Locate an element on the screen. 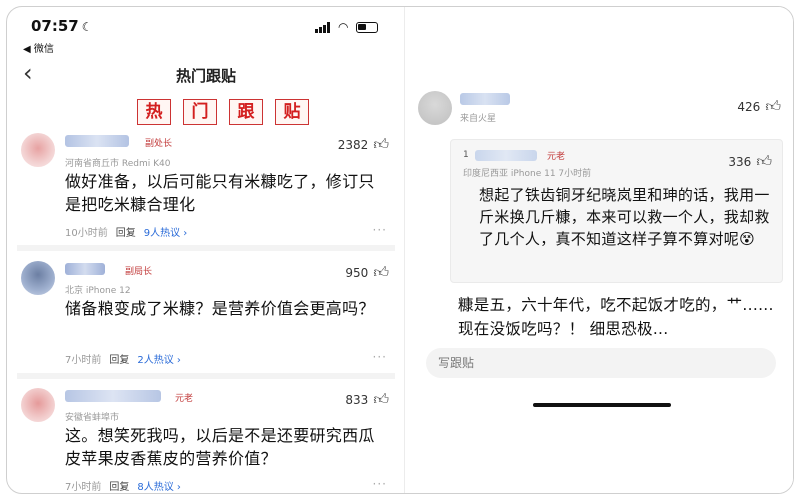 This screenshot has width=800, height=500. comment-meta: 印度尼西亚 iPhone 11 7小时前 is located at coordinates (527, 174).